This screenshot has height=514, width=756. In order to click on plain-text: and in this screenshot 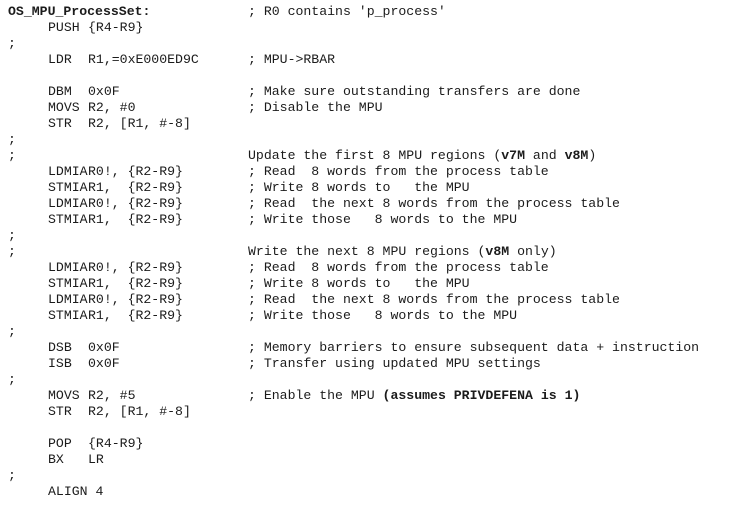, I will do `click(545, 155)`.